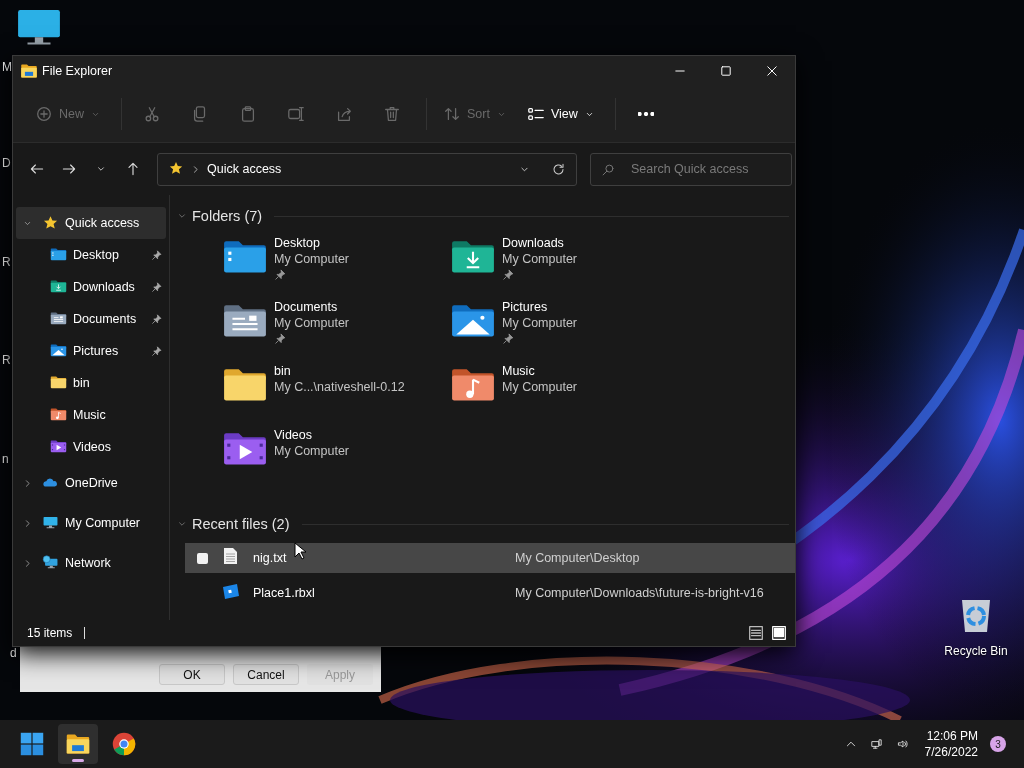 The image size is (1024, 768). I want to click on sidebar-item: Music, so click(91, 415).